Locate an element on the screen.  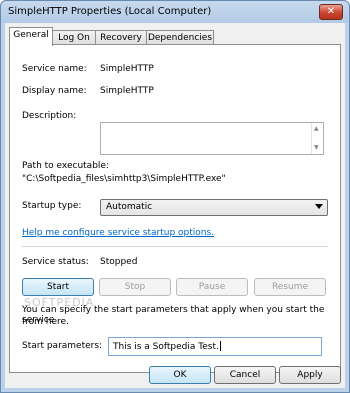
start-params-label: Start parameters: is located at coordinates (62, 346).